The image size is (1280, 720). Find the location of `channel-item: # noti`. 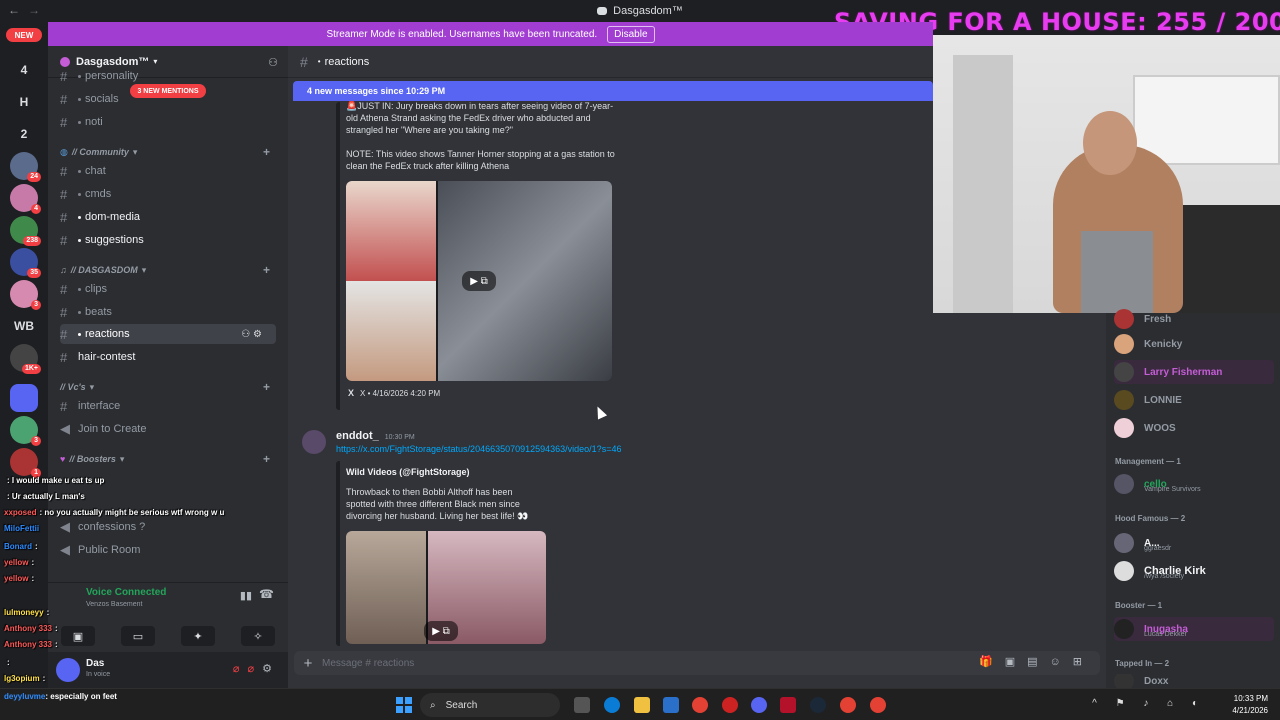

channel-item: # noti is located at coordinates (168, 122).